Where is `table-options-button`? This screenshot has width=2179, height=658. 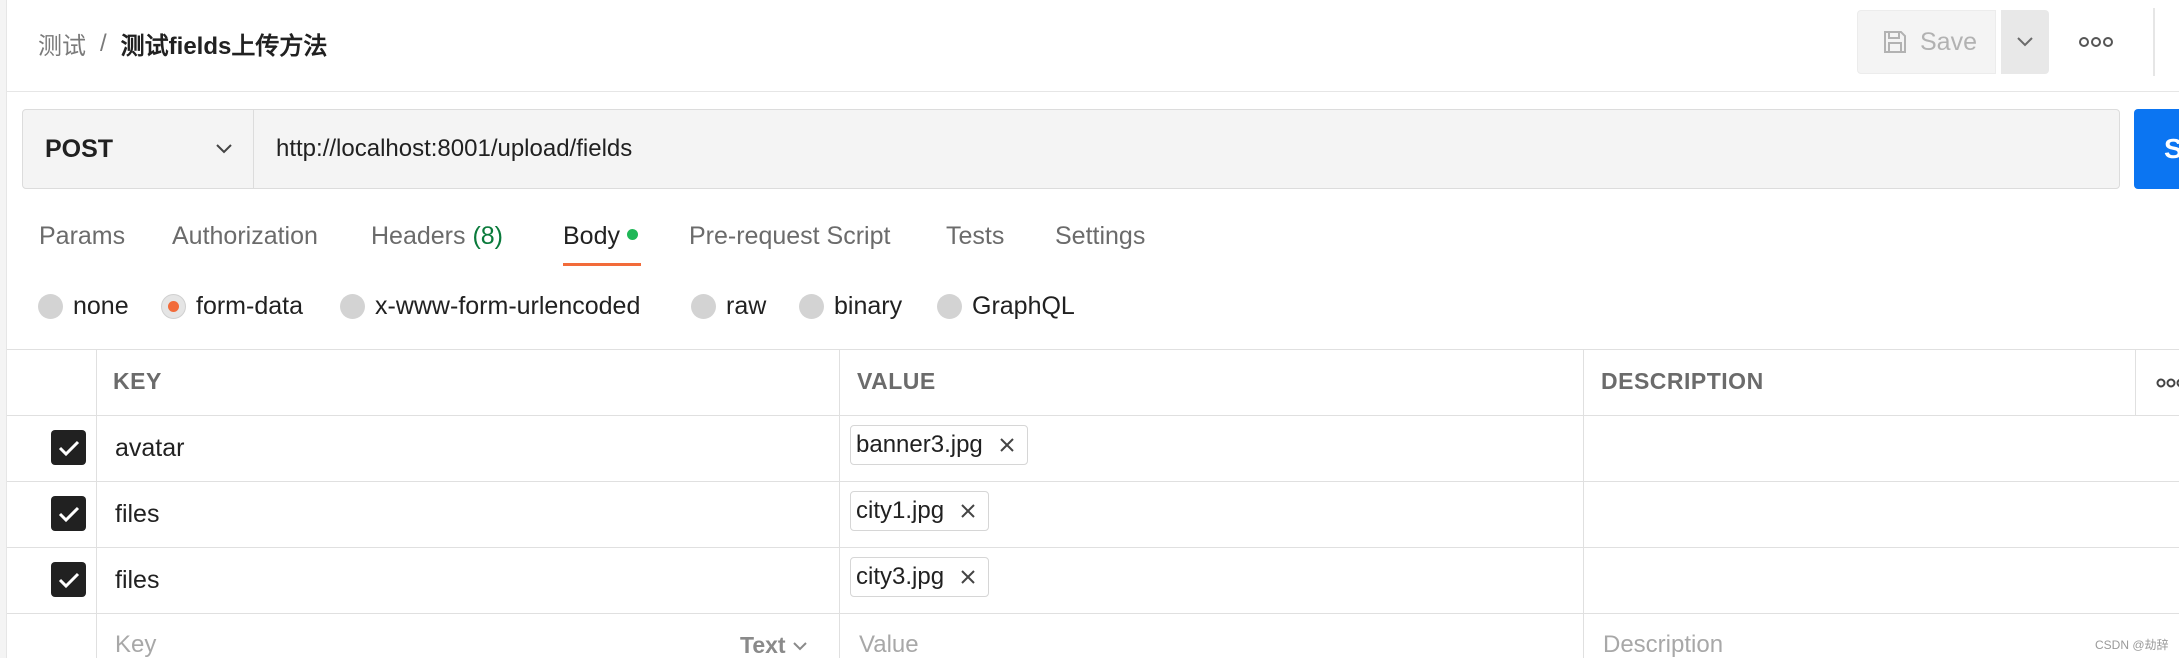
table-options-button is located at coordinates (2167, 385).